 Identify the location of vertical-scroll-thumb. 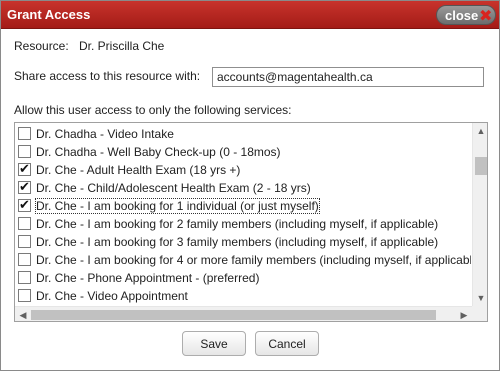
(481, 166).